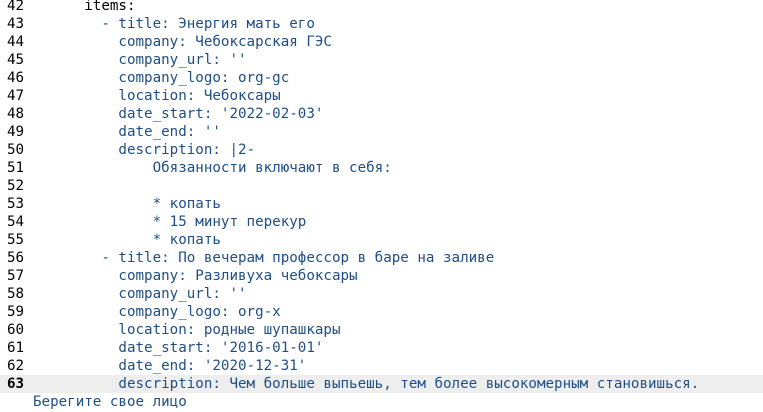 The width and height of the screenshot is (763, 412). I want to click on line-text: location: Чебоксары, so click(157, 96).